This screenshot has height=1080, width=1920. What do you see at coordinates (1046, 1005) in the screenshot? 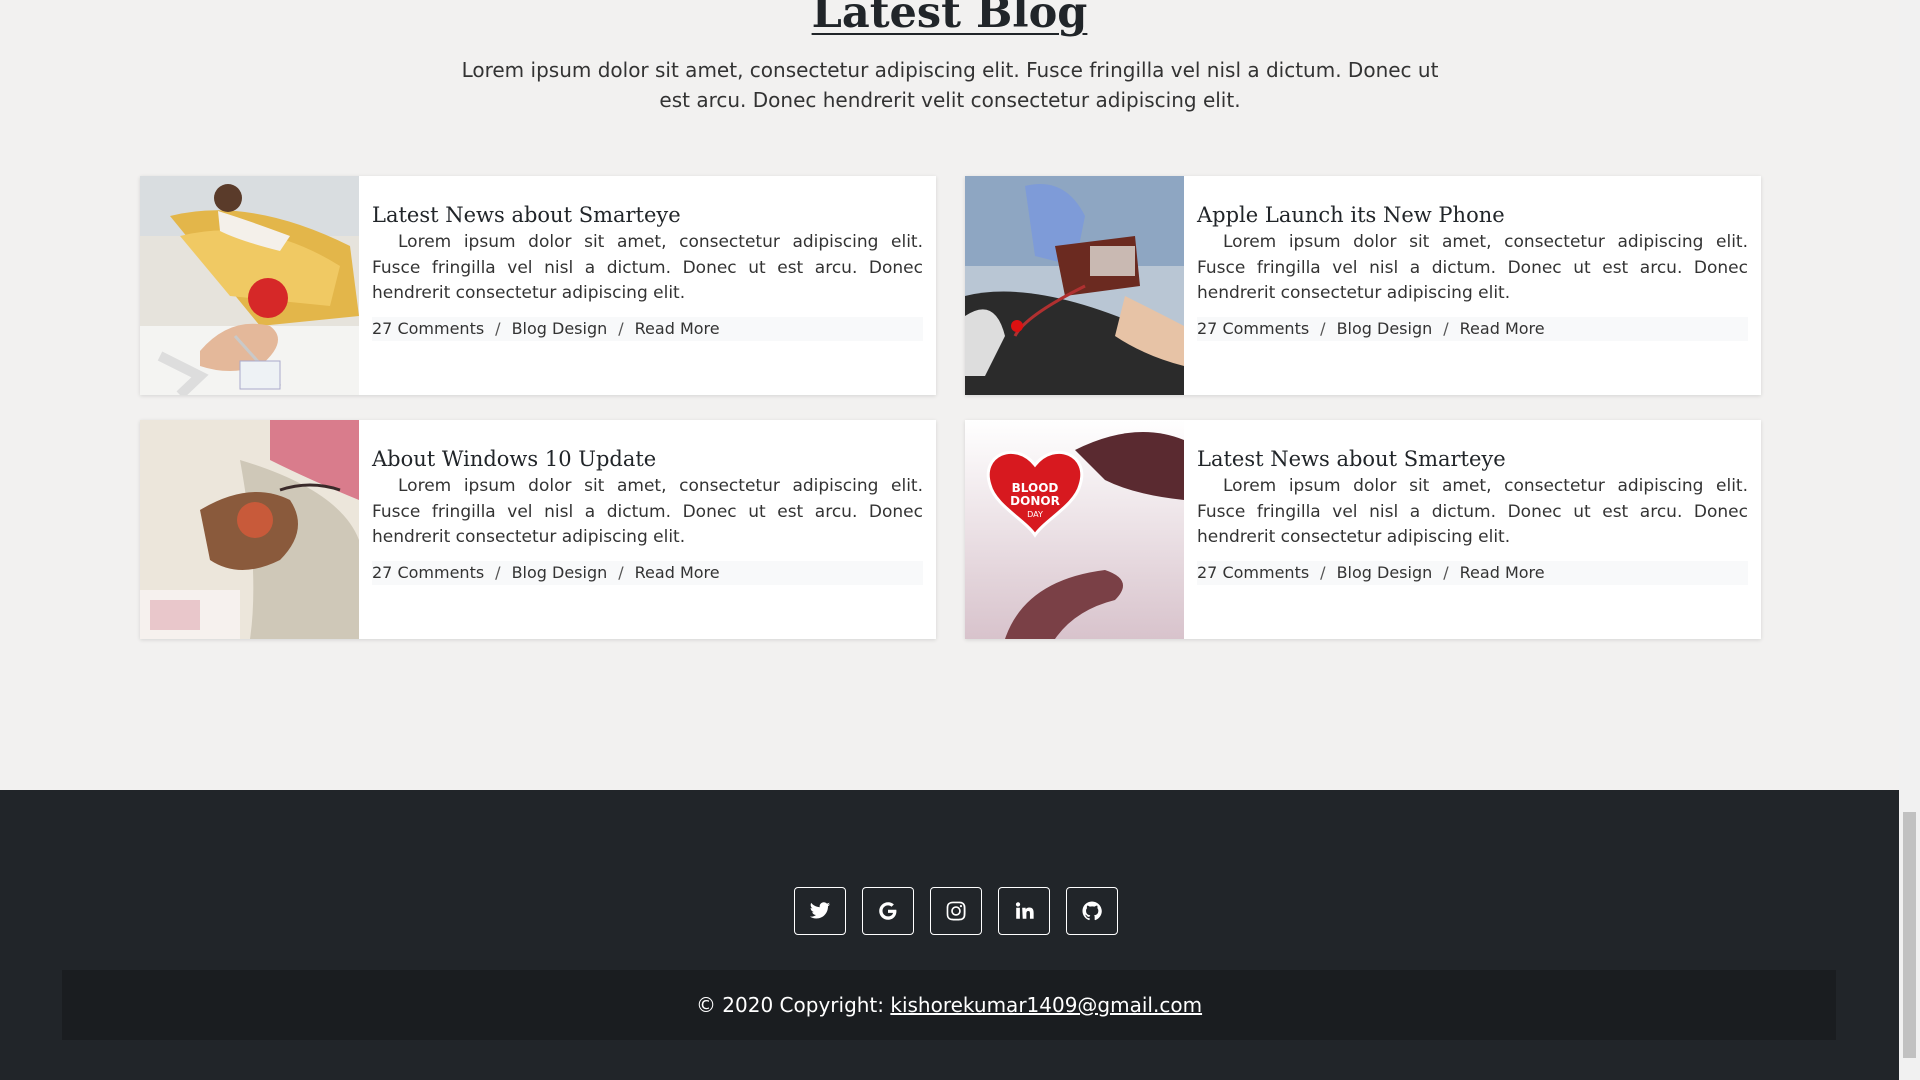
I see `copyright-email-link: kishorekumar1409@gmail.com` at bounding box center [1046, 1005].